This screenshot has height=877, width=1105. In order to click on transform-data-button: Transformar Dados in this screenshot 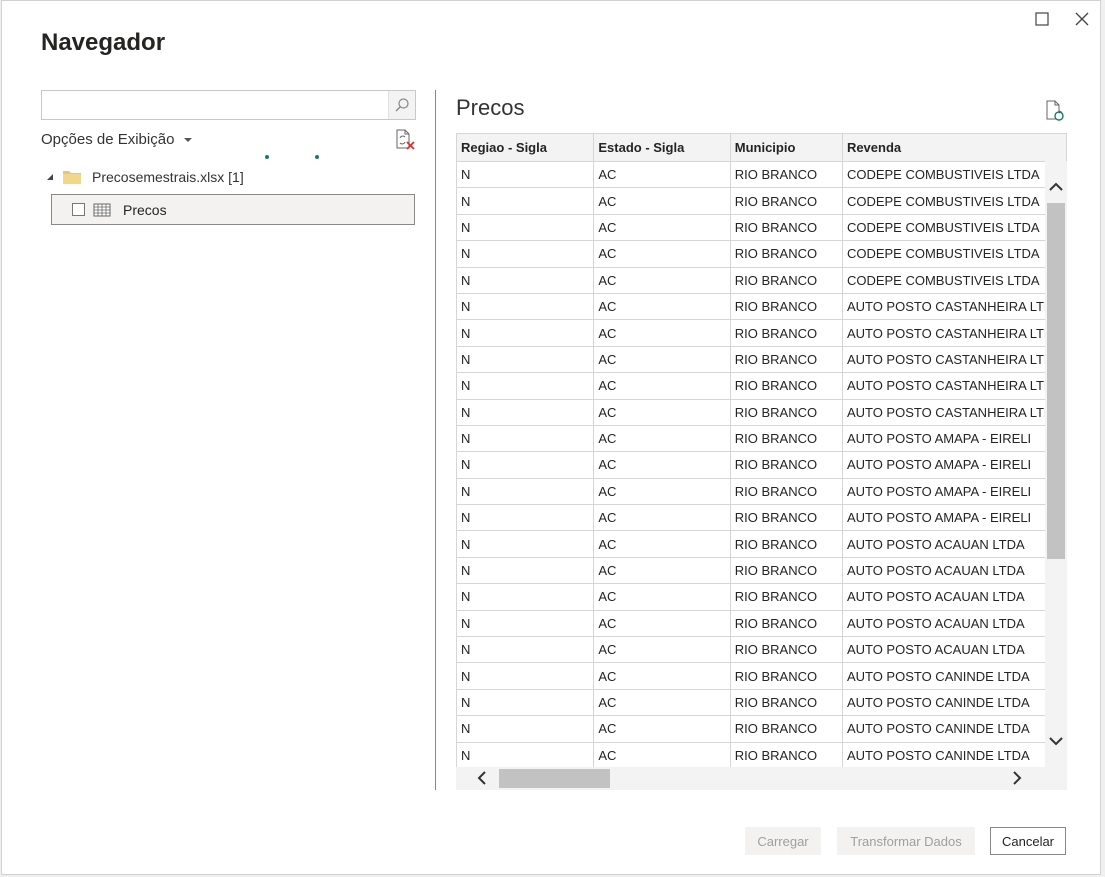, I will do `click(906, 841)`.